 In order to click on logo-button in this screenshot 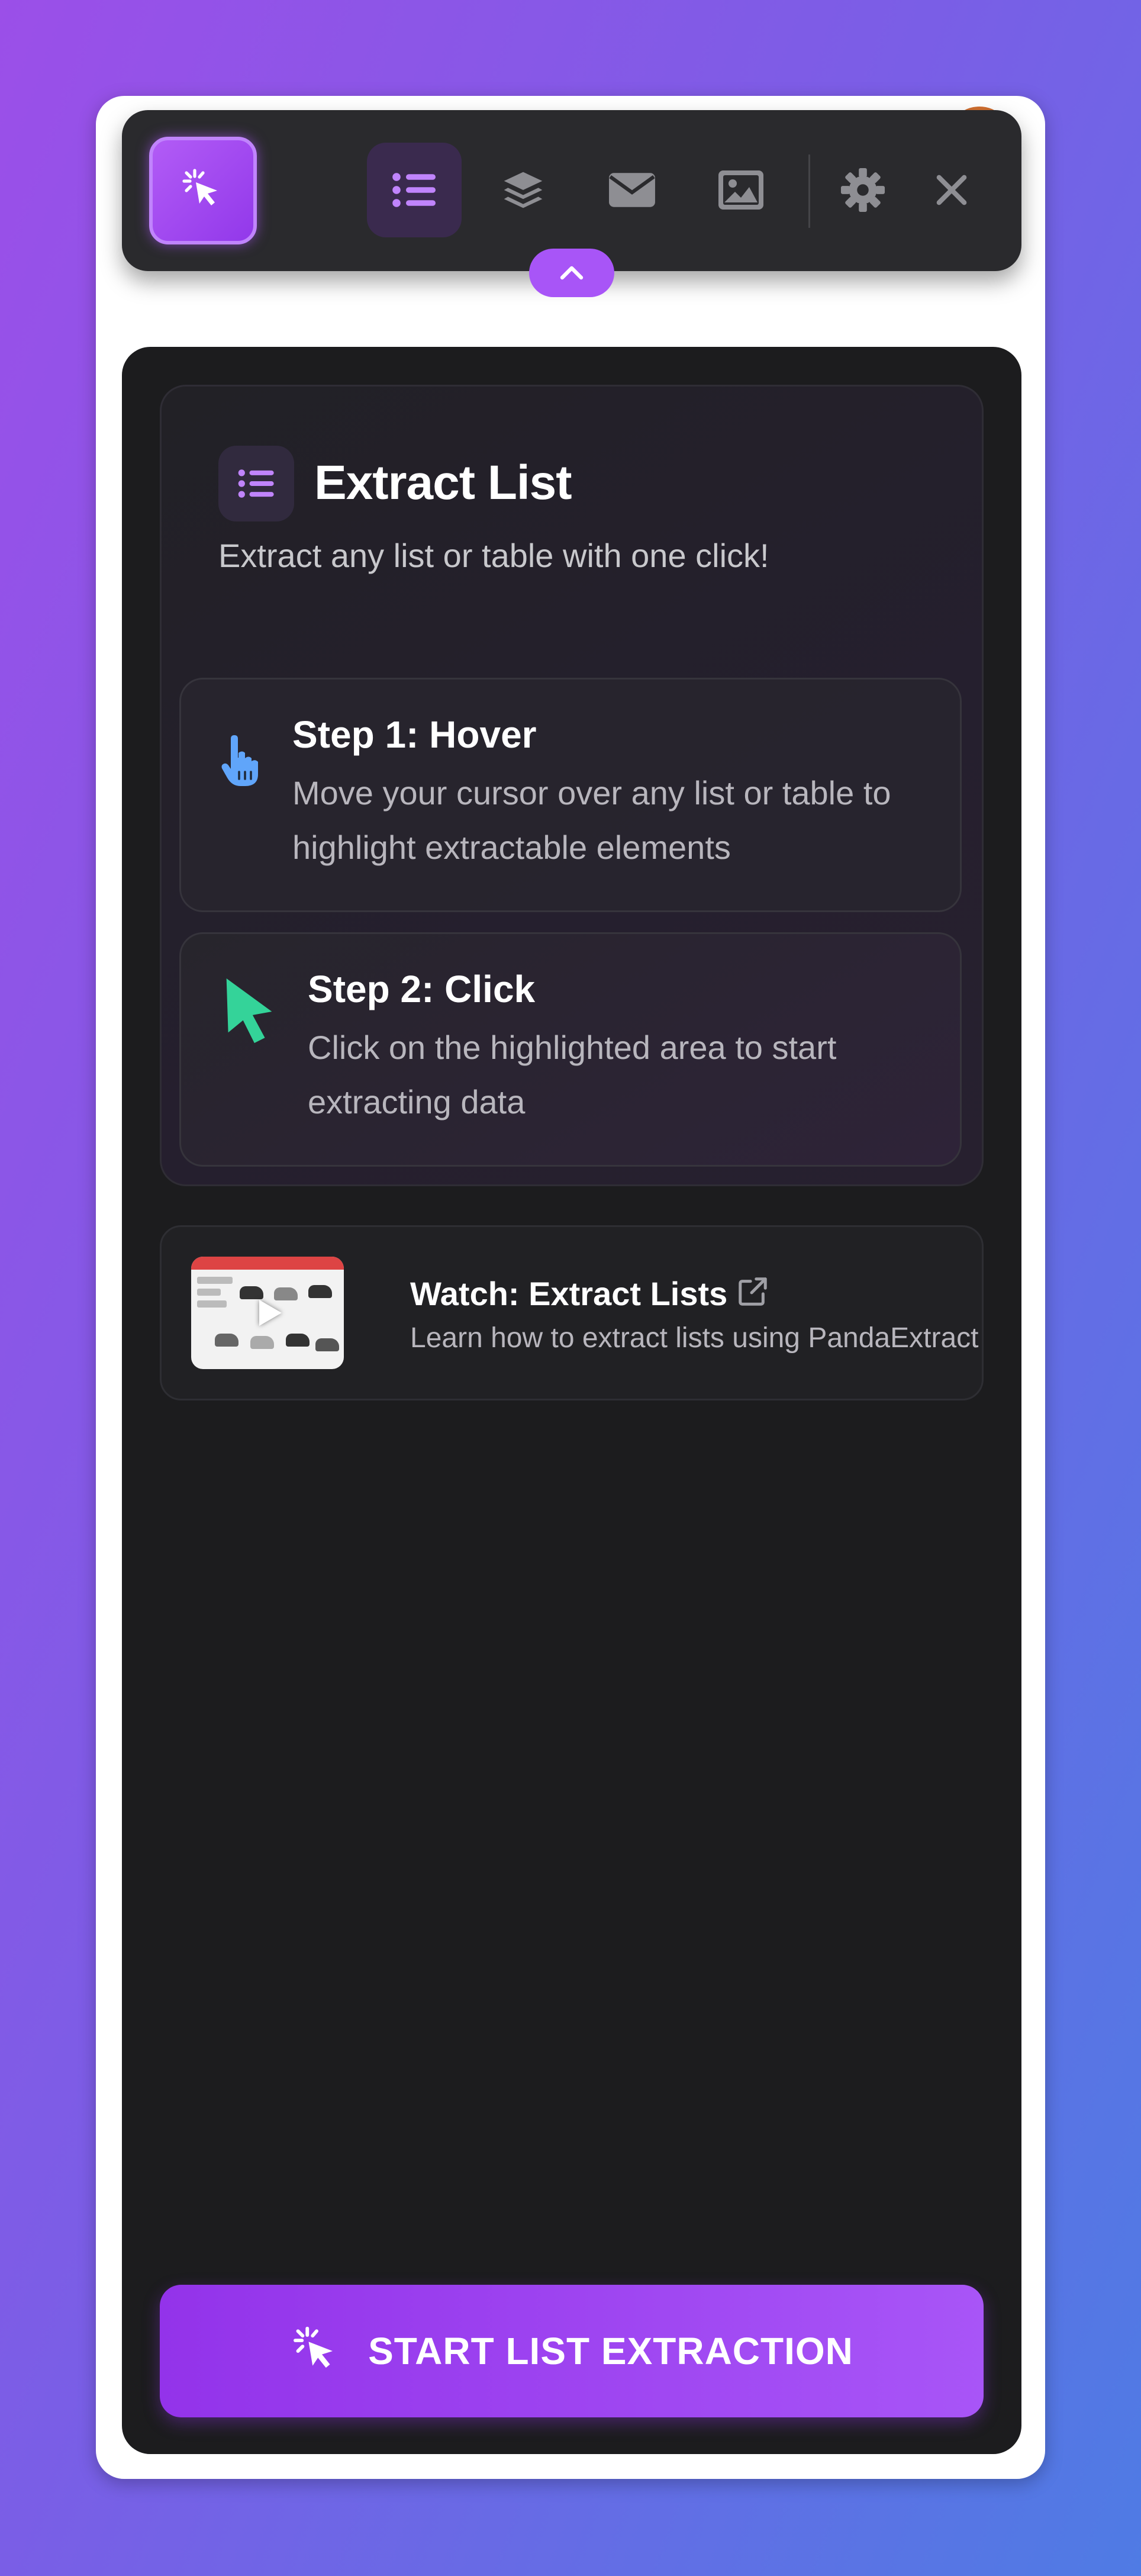, I will do `click(203, 191)`.